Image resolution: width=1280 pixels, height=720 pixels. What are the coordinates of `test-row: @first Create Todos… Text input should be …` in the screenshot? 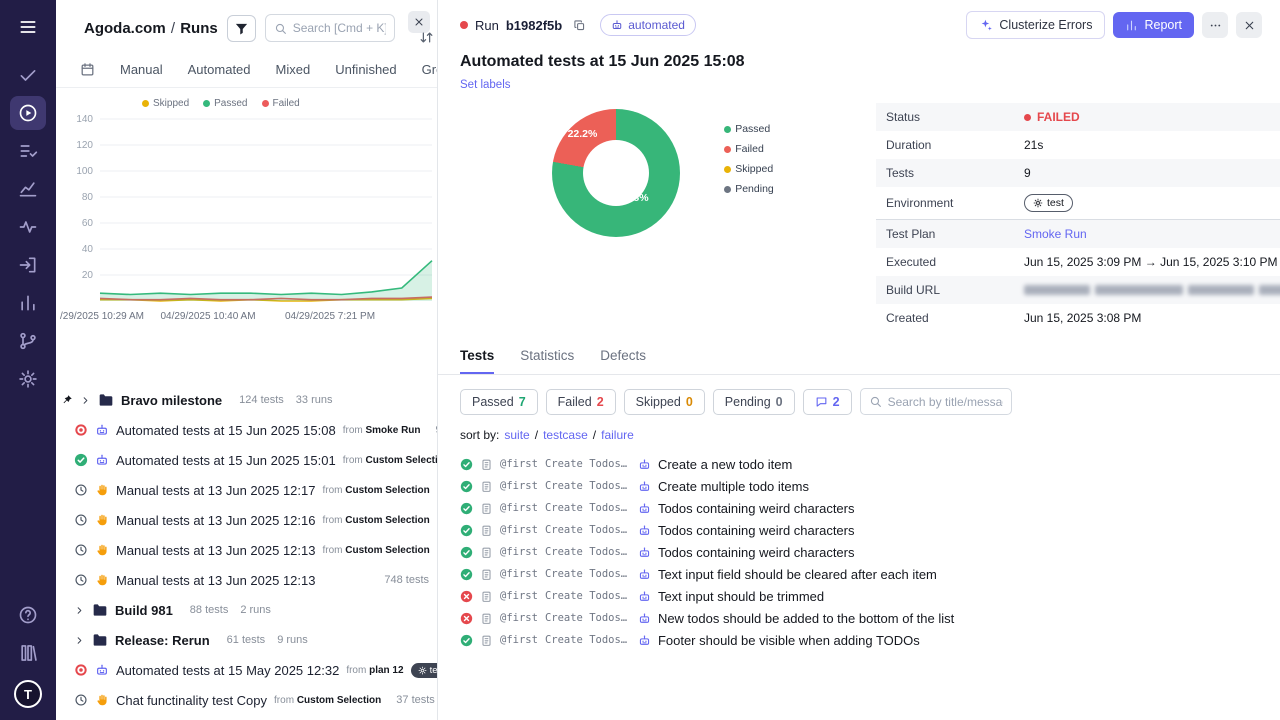 It's located at (859, 596).